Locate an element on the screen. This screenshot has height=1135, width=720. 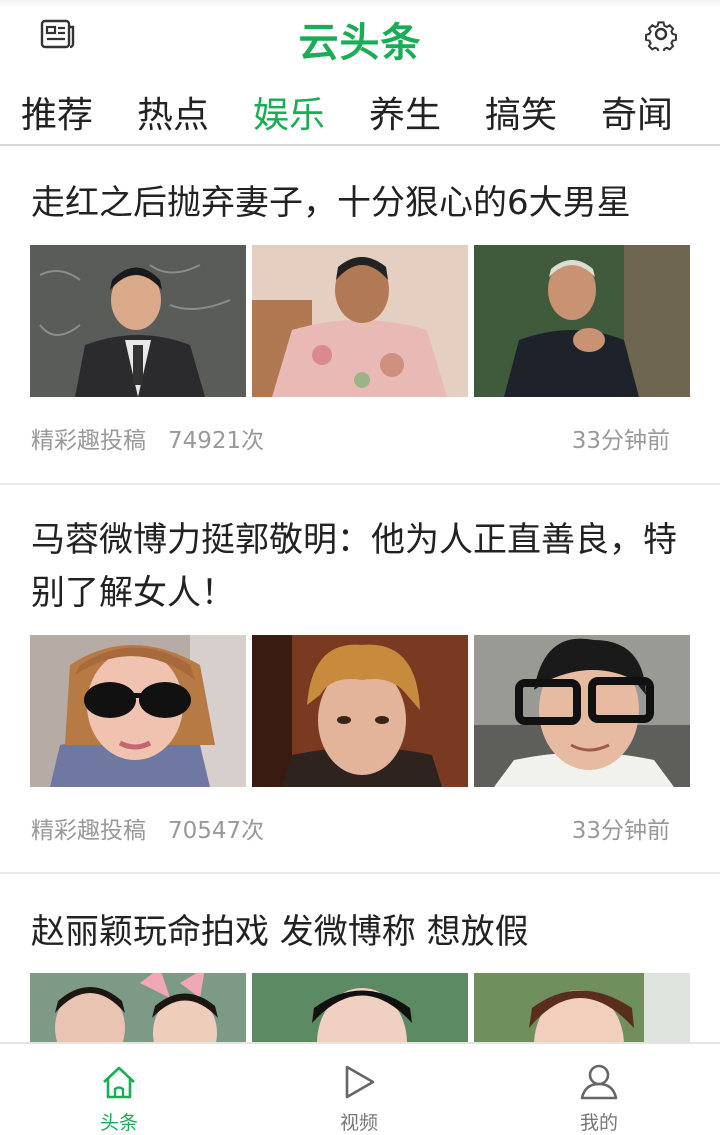
tab-oddities: 奇闻 is located at coordinates (637, 112).